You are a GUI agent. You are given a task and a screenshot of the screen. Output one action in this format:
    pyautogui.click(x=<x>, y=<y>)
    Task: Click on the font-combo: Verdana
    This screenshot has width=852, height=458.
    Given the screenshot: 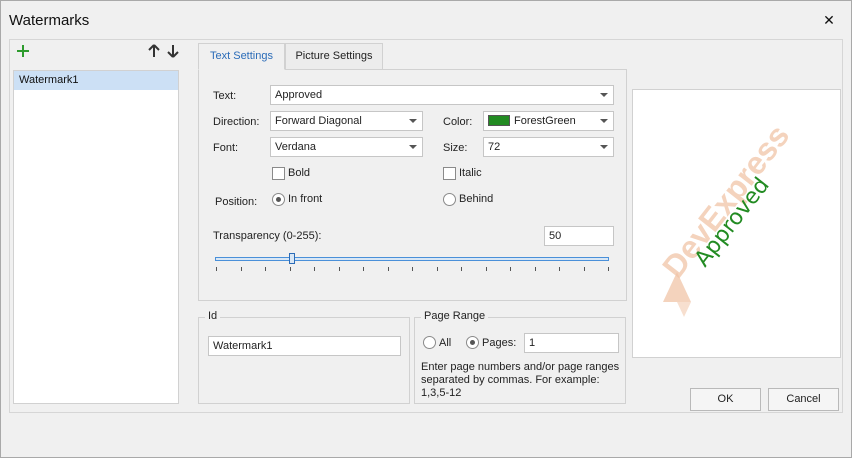 What is the action you would take?
    pyautogui.click(x=346, y=147)
    